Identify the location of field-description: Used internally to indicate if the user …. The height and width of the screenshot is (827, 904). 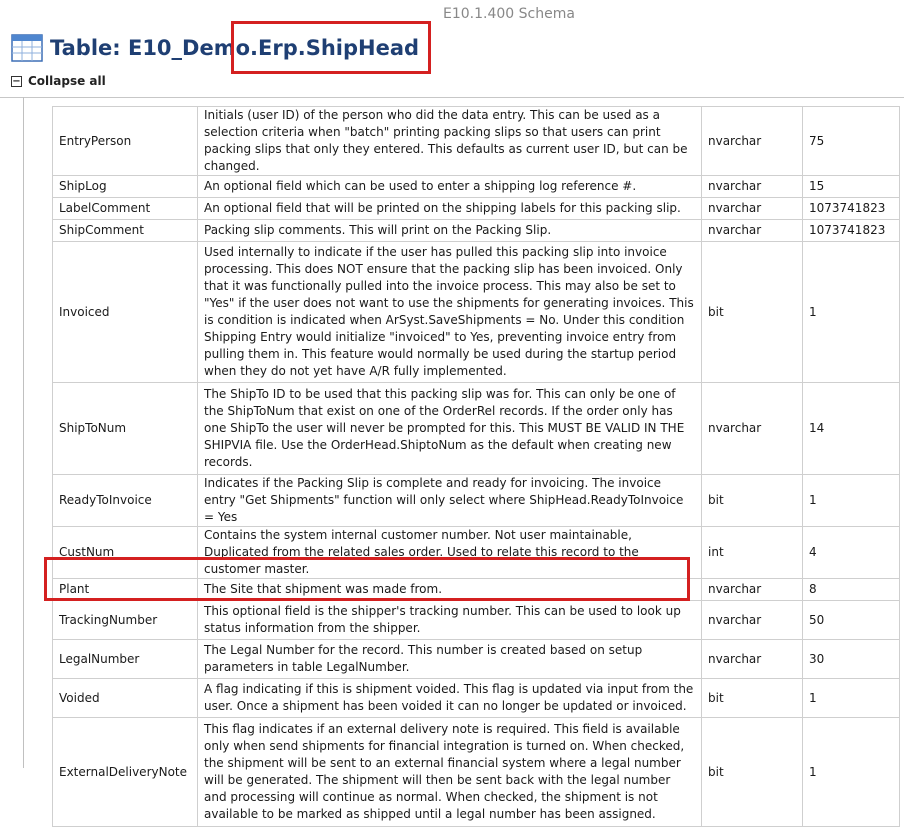
(449, 312).